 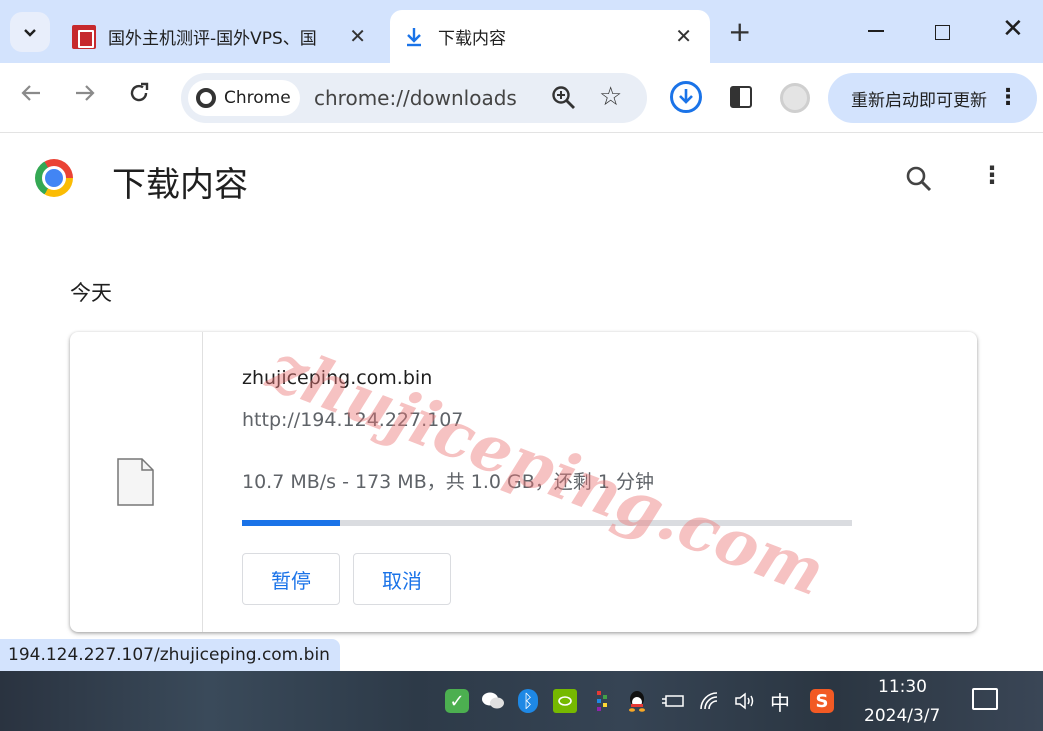 What do you see at coordinates (85, 96) in the screenshot?
I see `forward-arrow-icon` at bounding box center [85, 96].